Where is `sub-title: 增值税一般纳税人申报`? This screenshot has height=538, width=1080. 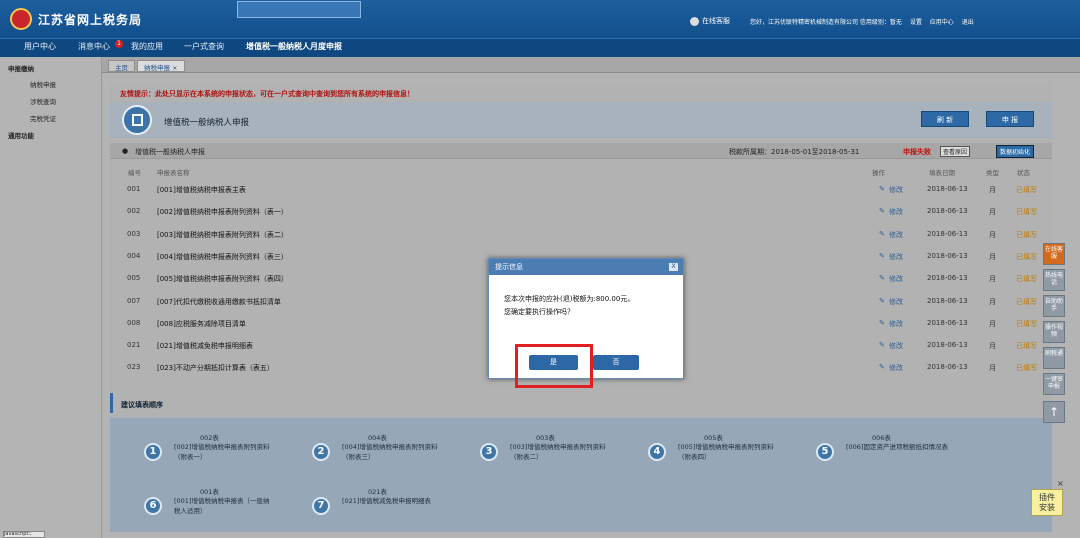
sub-title: 增值税一般纳税人申报 is located at coordinates (170, 152).